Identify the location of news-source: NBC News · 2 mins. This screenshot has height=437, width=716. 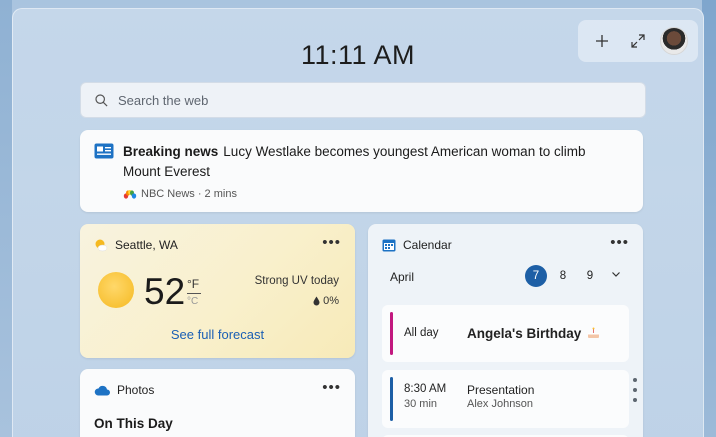
(180, 194).